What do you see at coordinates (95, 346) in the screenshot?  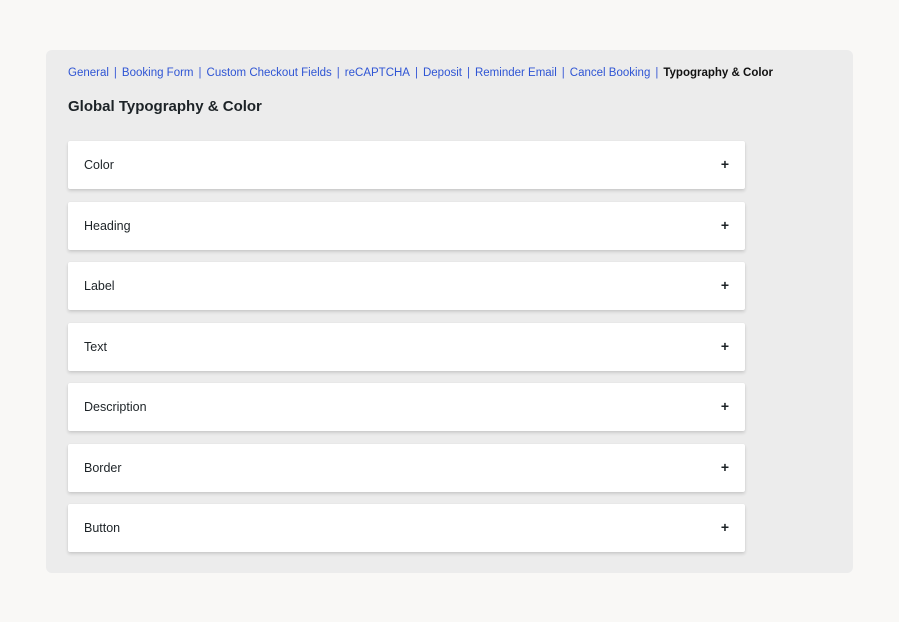 I see `accordion-section-label: Text` at bounding box center [95, 346].